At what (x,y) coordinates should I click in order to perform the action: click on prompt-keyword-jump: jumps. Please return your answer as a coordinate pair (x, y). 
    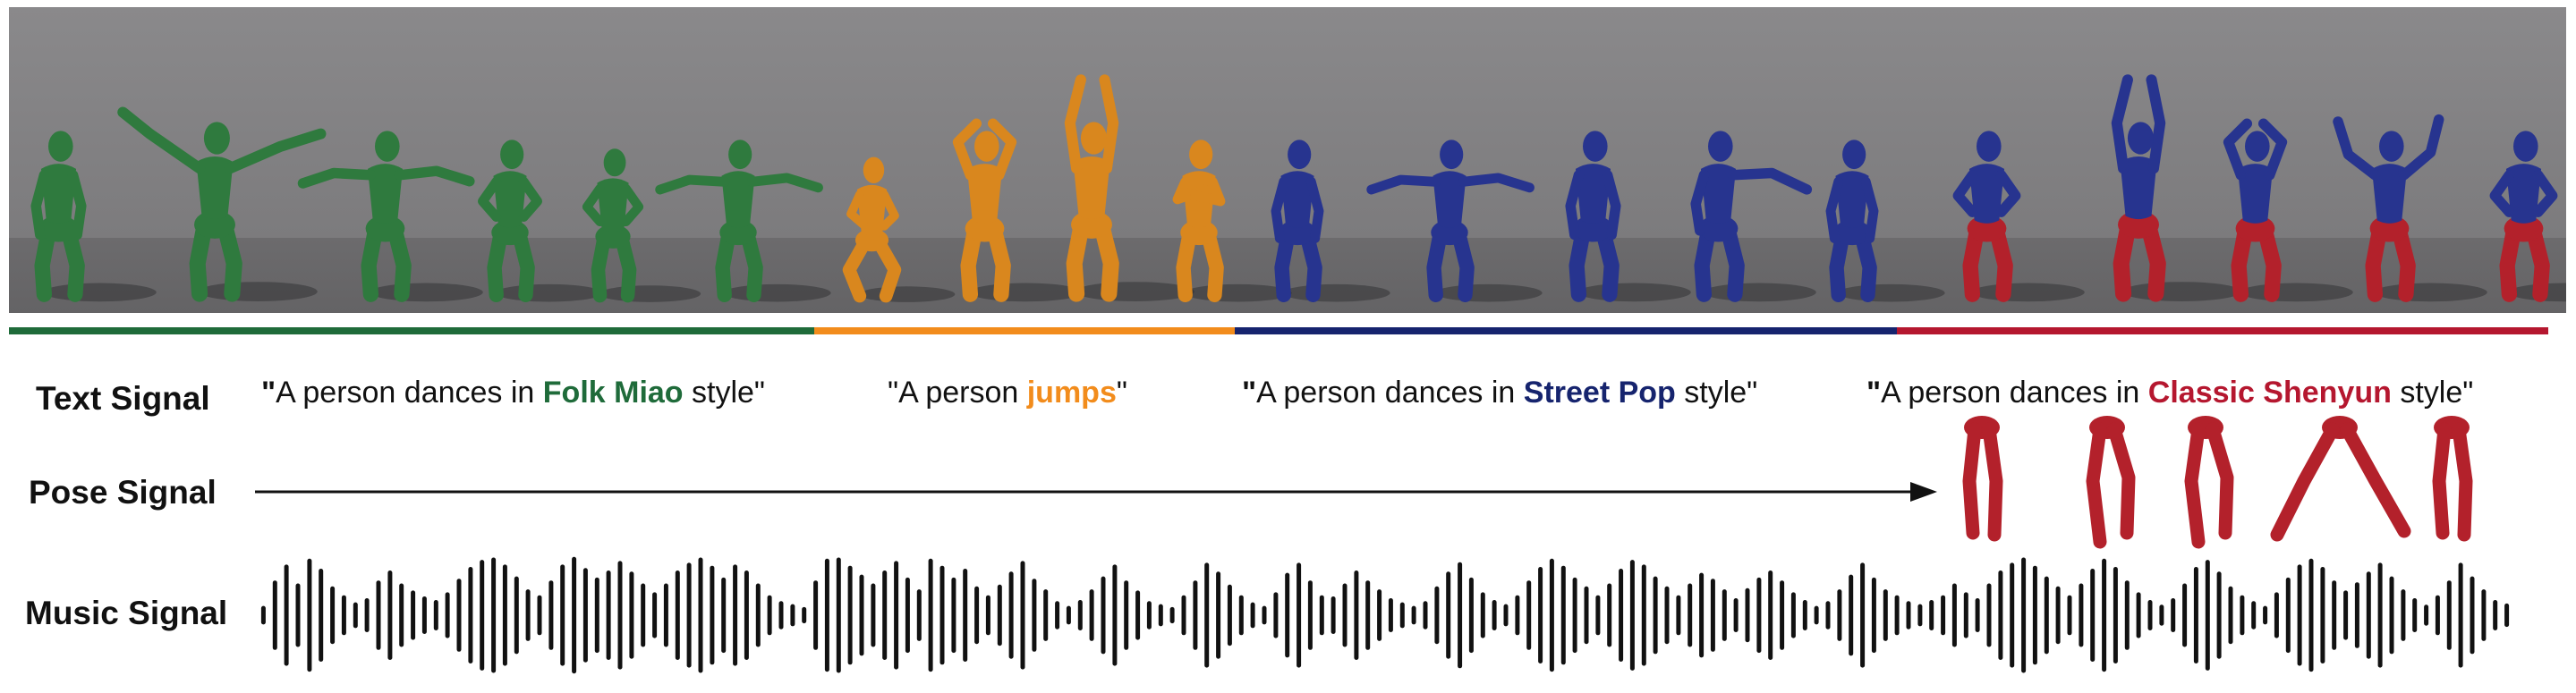
    Looking at the image, I should click on (1071, 393).